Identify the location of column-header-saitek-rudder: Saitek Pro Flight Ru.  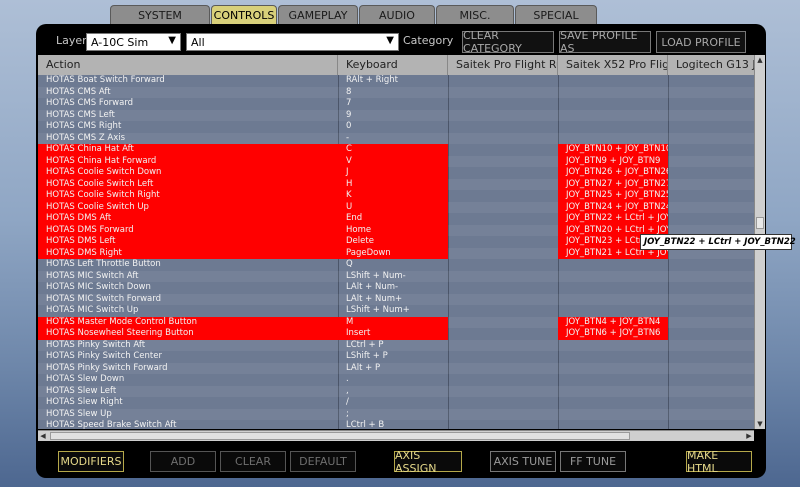
(503, 65).